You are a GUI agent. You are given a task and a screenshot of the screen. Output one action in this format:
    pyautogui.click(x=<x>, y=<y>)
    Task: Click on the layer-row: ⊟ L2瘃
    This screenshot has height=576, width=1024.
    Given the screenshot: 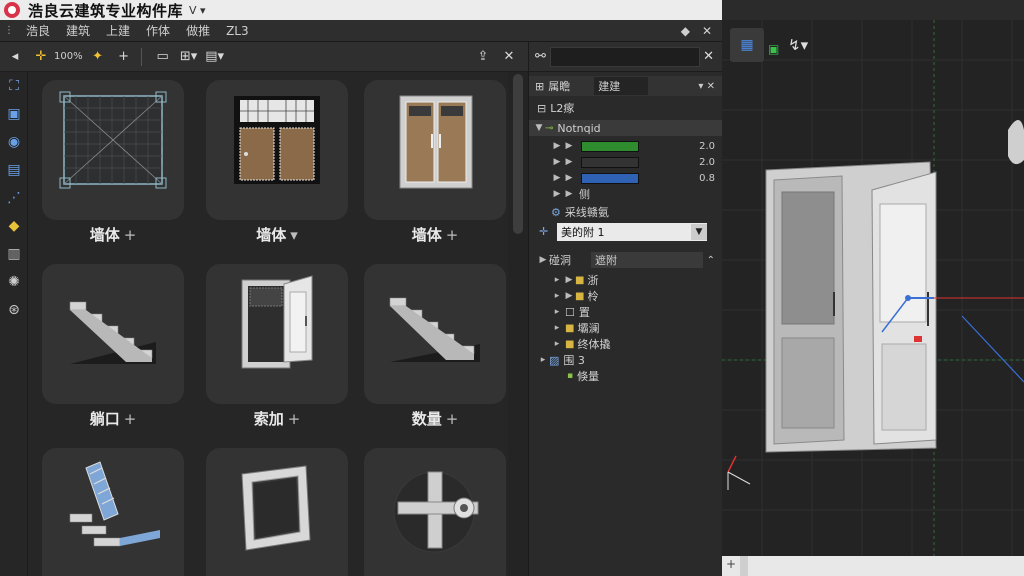 What is the action you would take?
    pyautogui.click(x=626, y=108)
    